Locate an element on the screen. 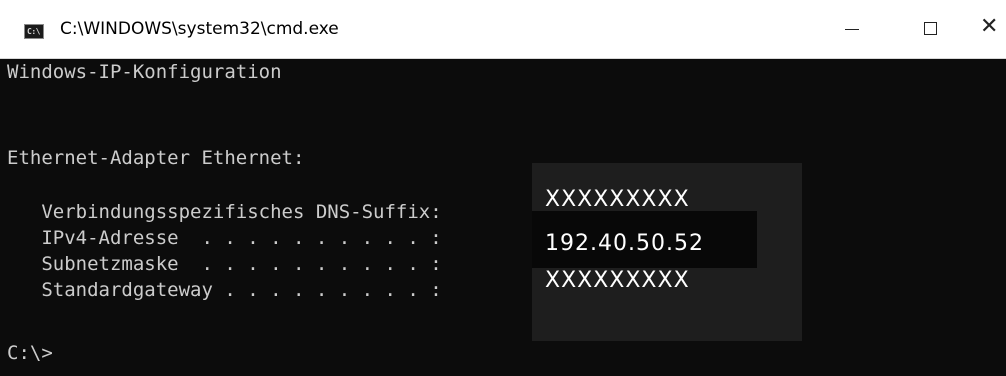 The image size is (1006, 376). maximize-button is located at coordinates (932, 29).